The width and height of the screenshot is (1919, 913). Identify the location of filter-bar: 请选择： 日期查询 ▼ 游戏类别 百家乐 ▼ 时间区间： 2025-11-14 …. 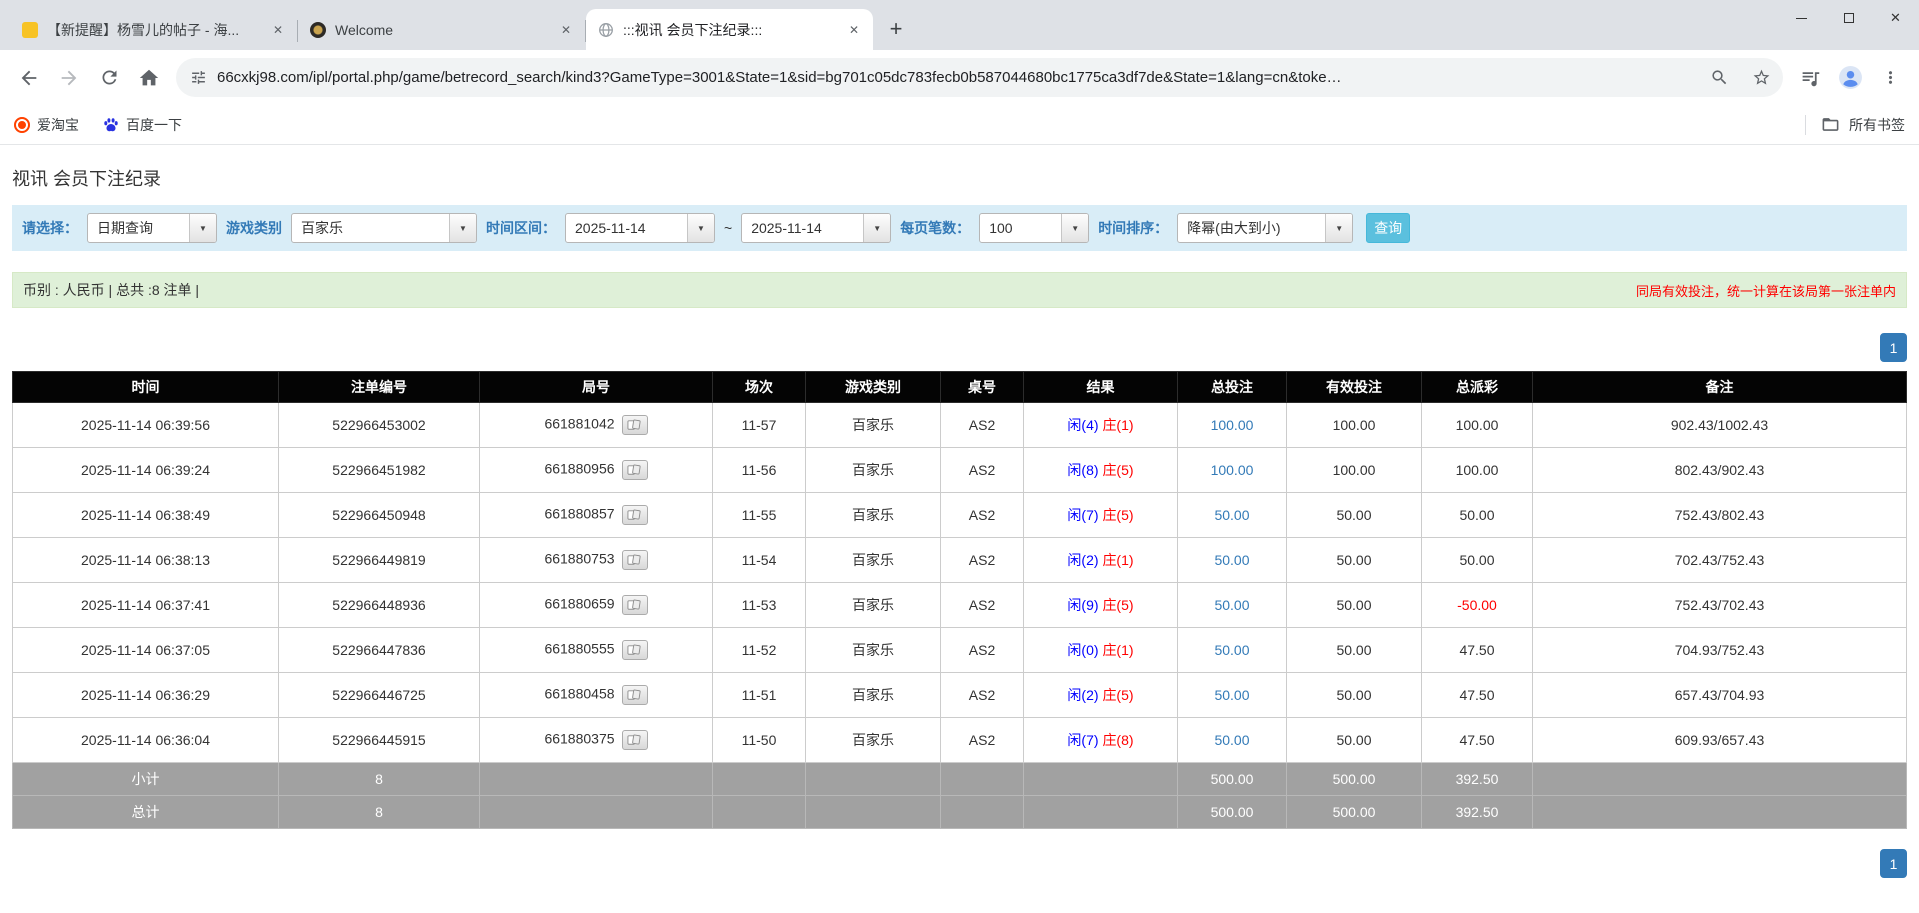
(959, 228).